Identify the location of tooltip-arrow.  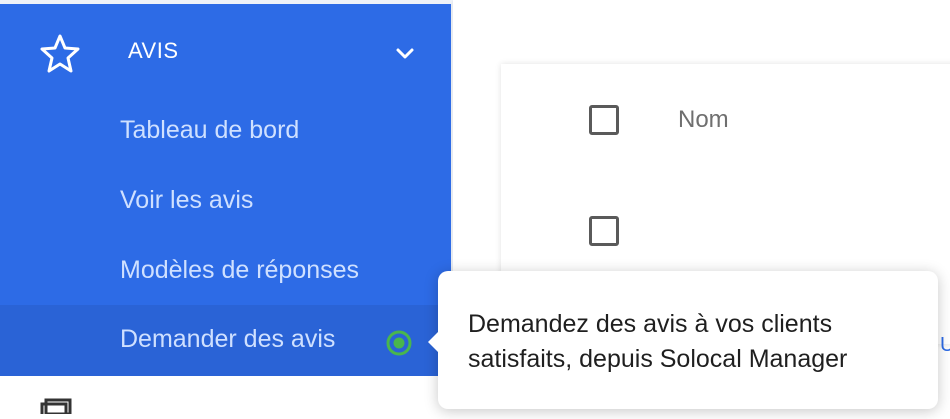
(433, 342).